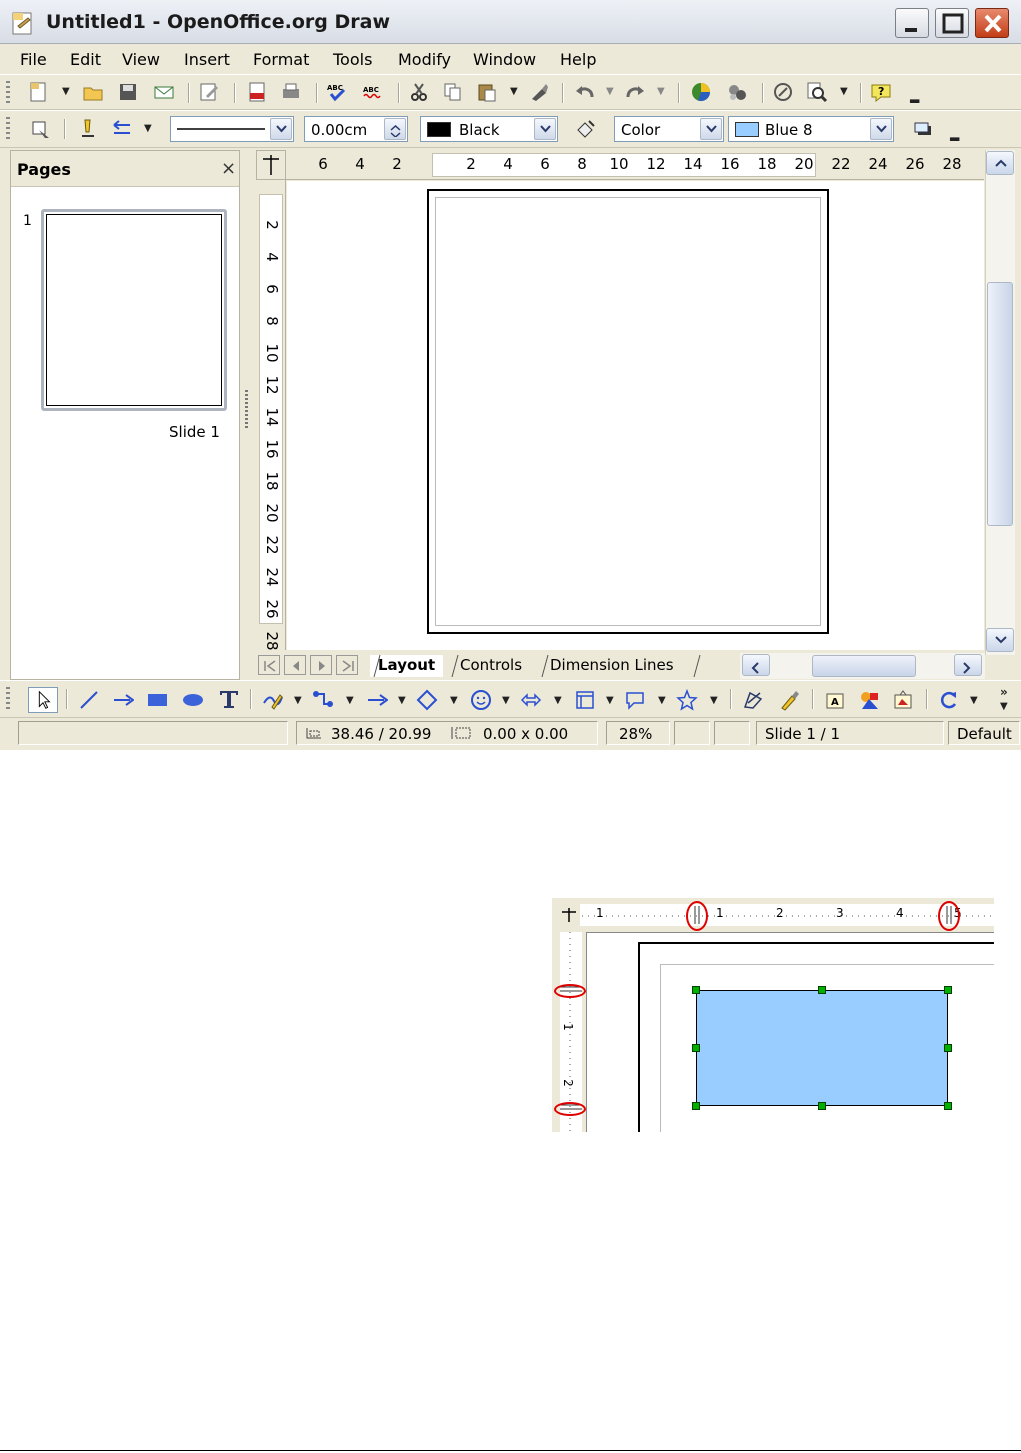  What do you see at coordinates (321, 665) in the screenshot?
I see `next-tab-icon` at bounding box center [321, 665].